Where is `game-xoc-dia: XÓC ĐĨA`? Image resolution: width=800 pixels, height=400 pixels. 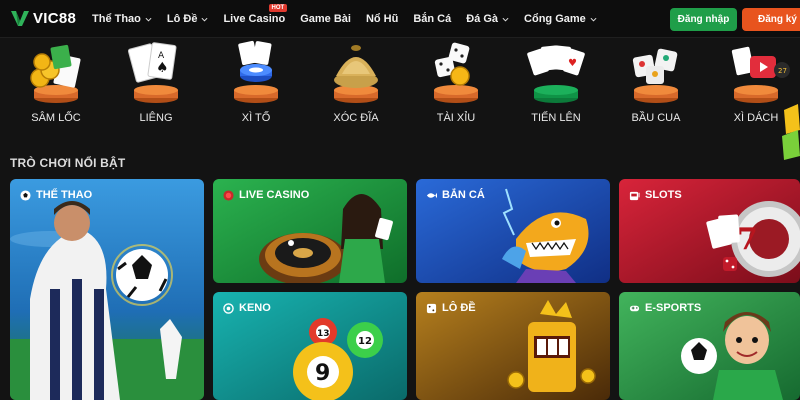
game-xoc-dia: XÓC ĐĨA is located at coordinates (356, 86).